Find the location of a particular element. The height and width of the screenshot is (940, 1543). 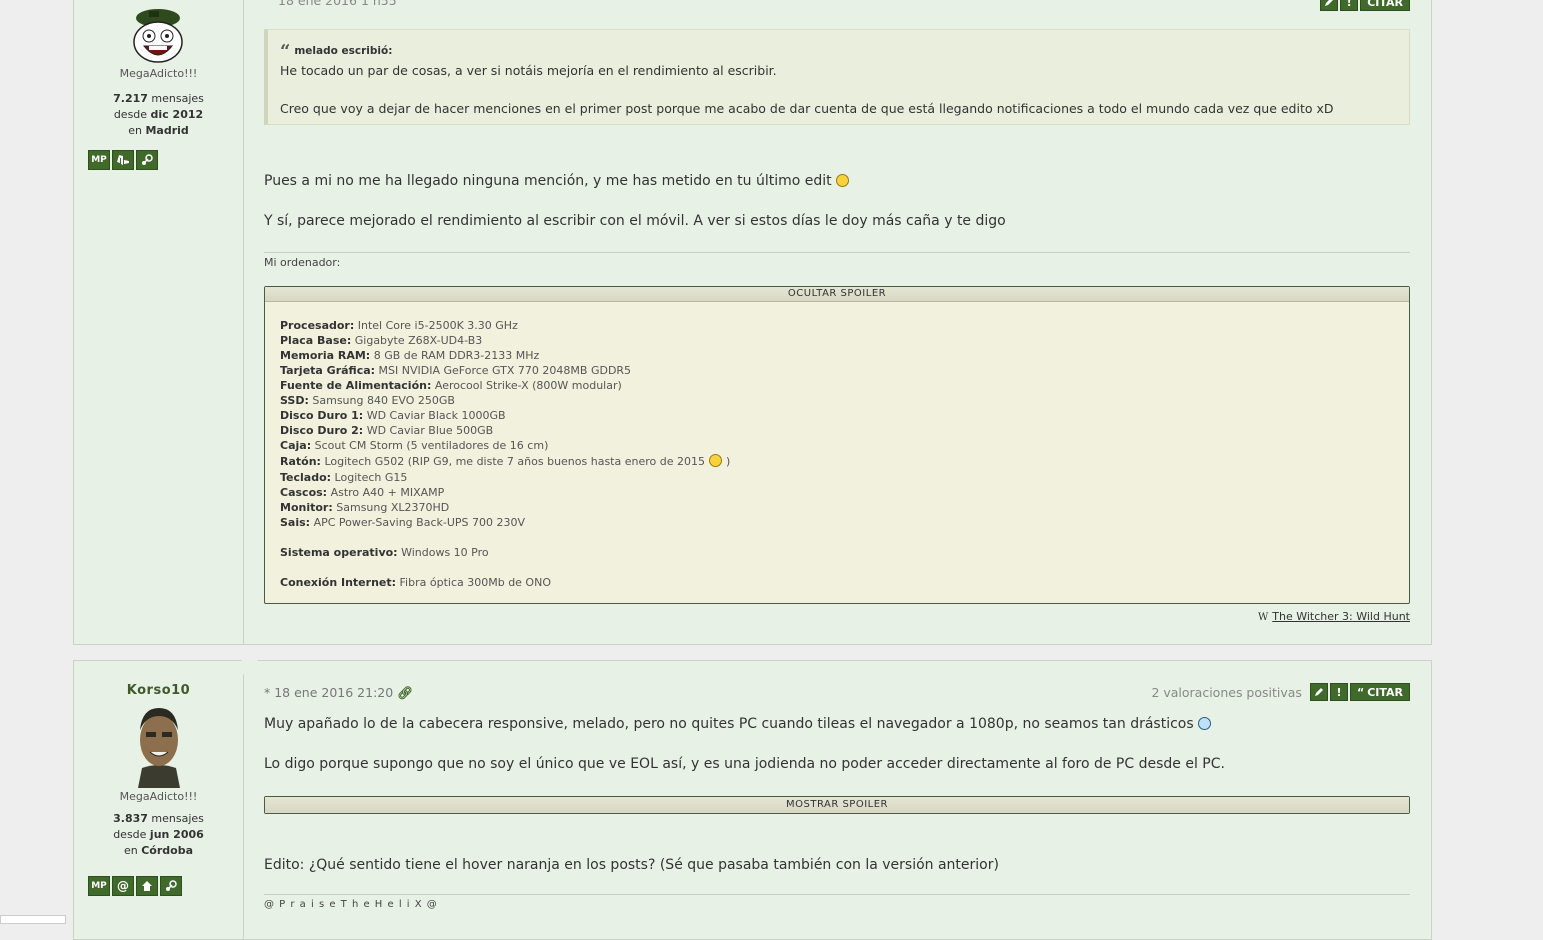

permalink-icon: 🔗︎ is located at coordinates (405, 692).